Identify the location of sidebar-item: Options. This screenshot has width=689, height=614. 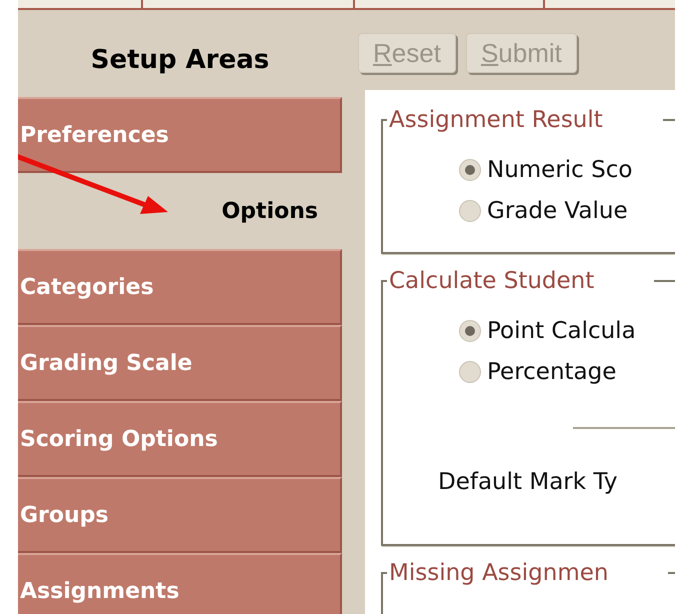
(180, 211).